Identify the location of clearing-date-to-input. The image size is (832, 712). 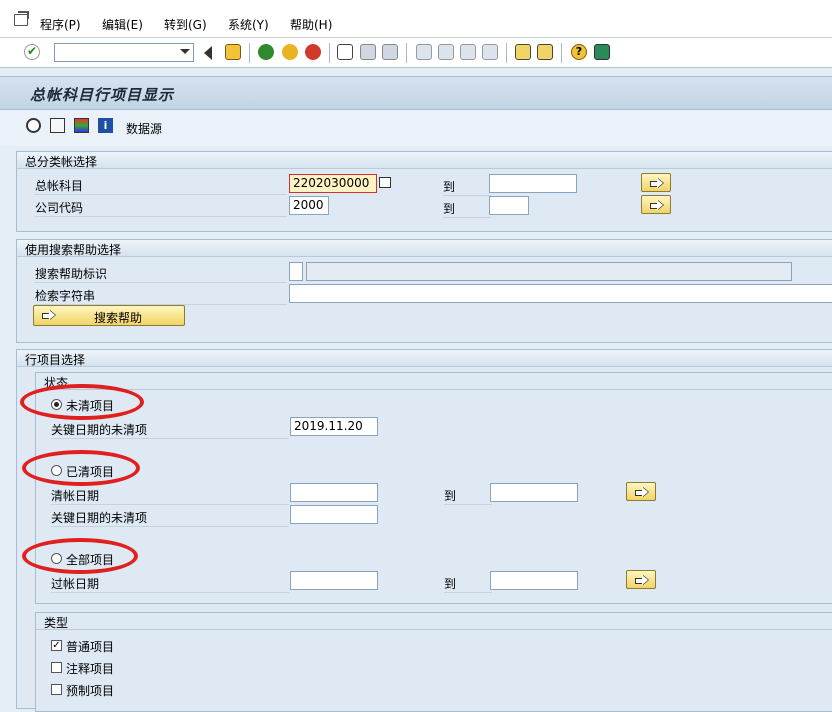
(534, 492).